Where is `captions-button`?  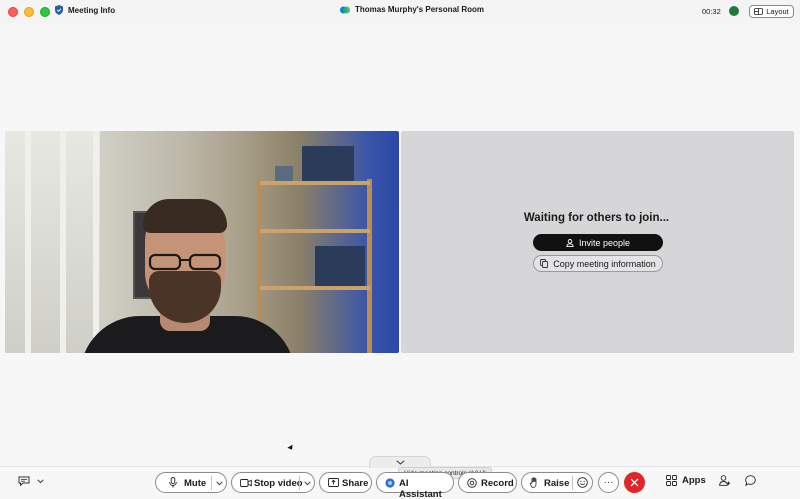 captions-button is located at coordinates (31, 481).